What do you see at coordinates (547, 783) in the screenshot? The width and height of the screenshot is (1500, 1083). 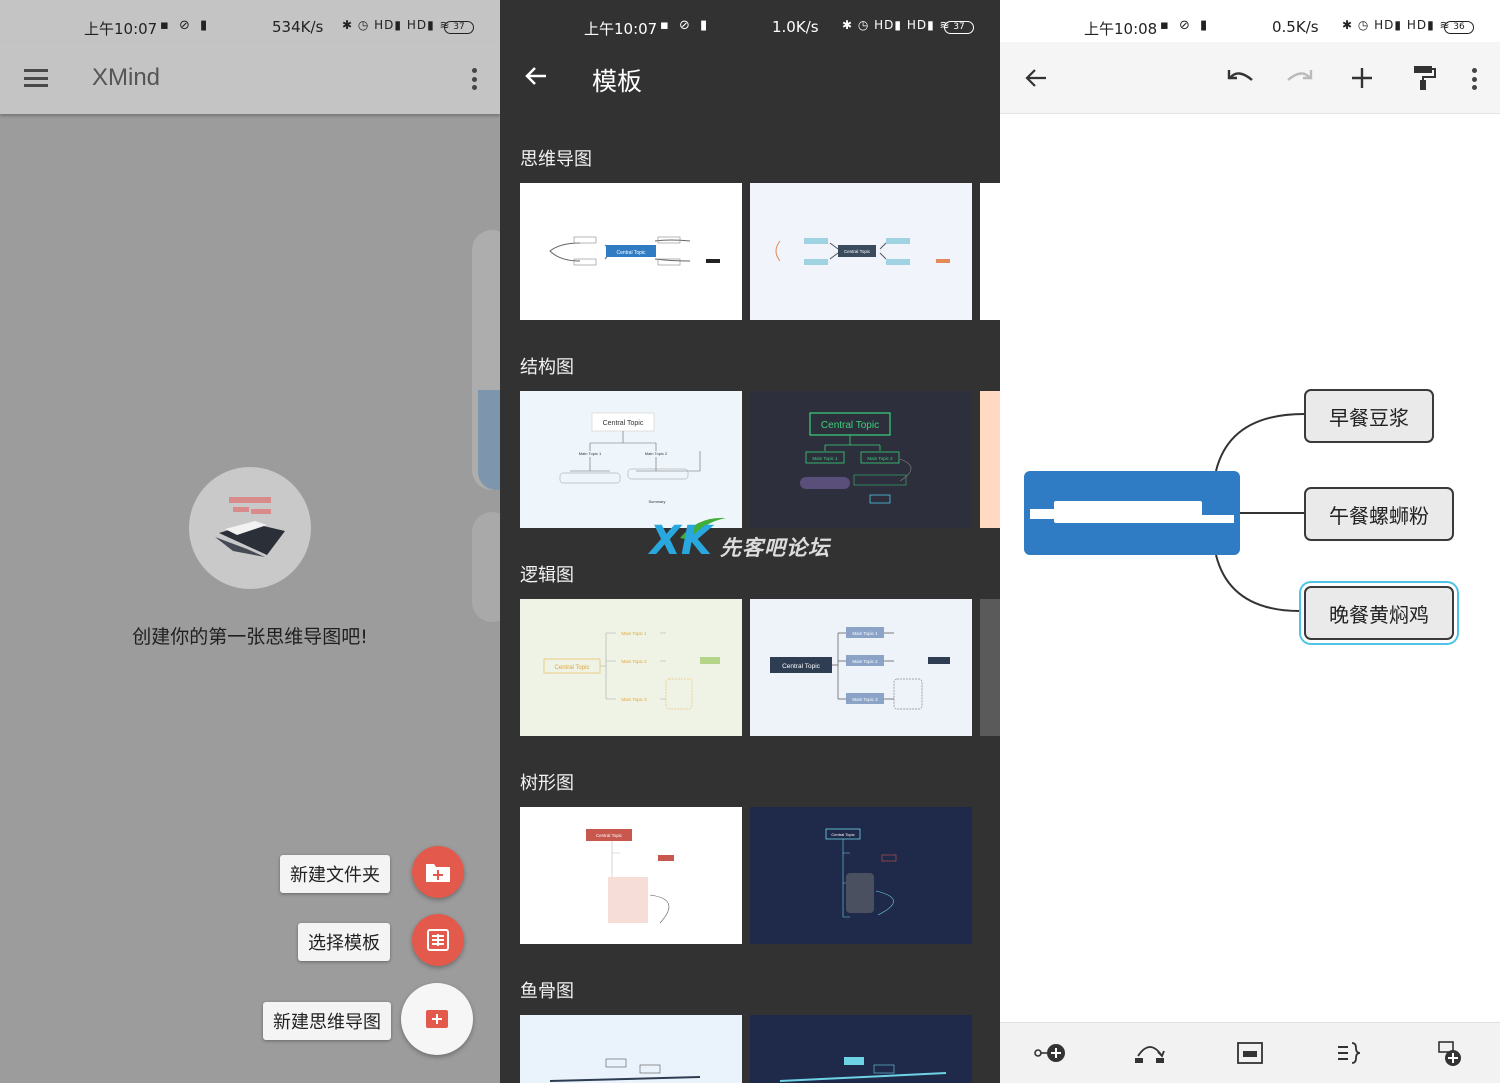 I see `section-tree-chart: 树形图` at bounding box center [547, 783].